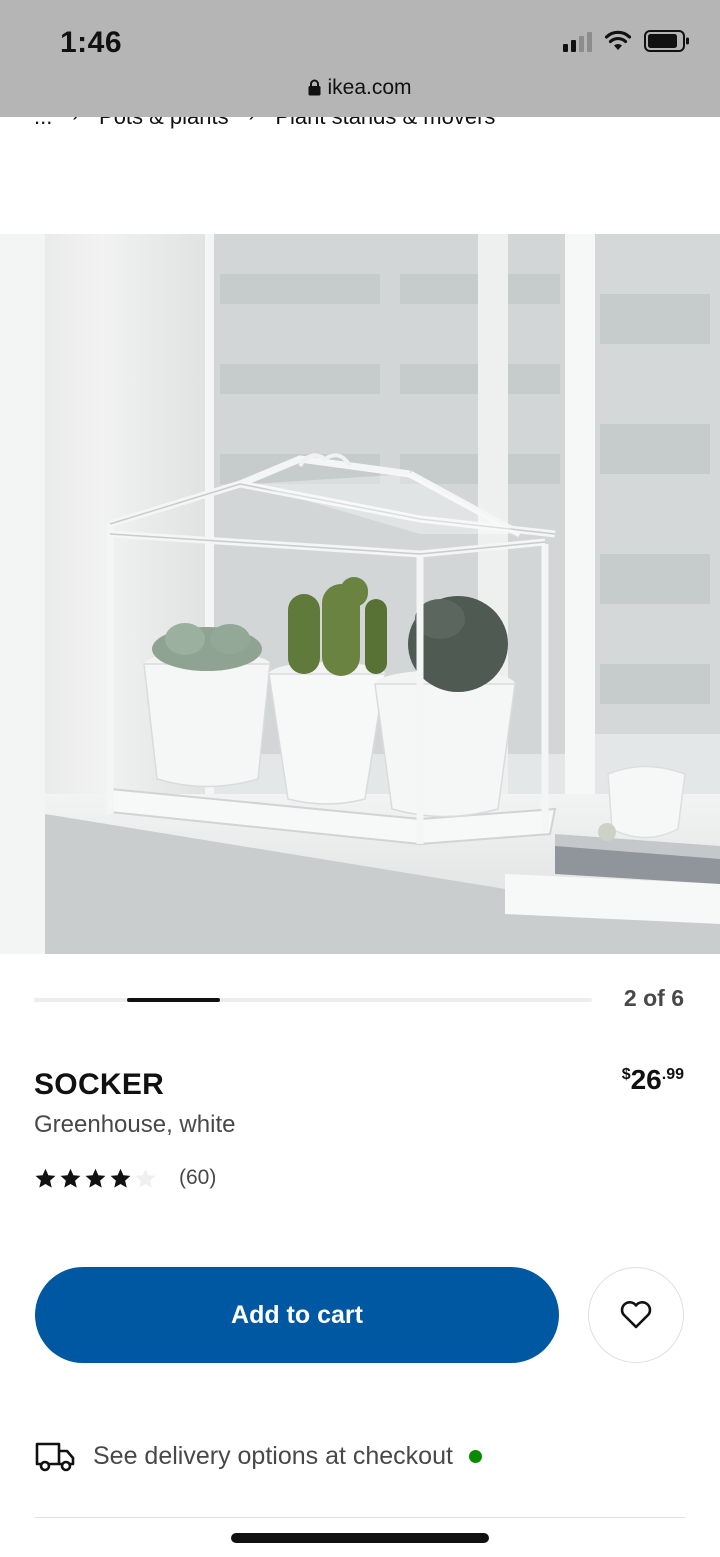  I want to click on product-rating: (60), so click(125, 1178).